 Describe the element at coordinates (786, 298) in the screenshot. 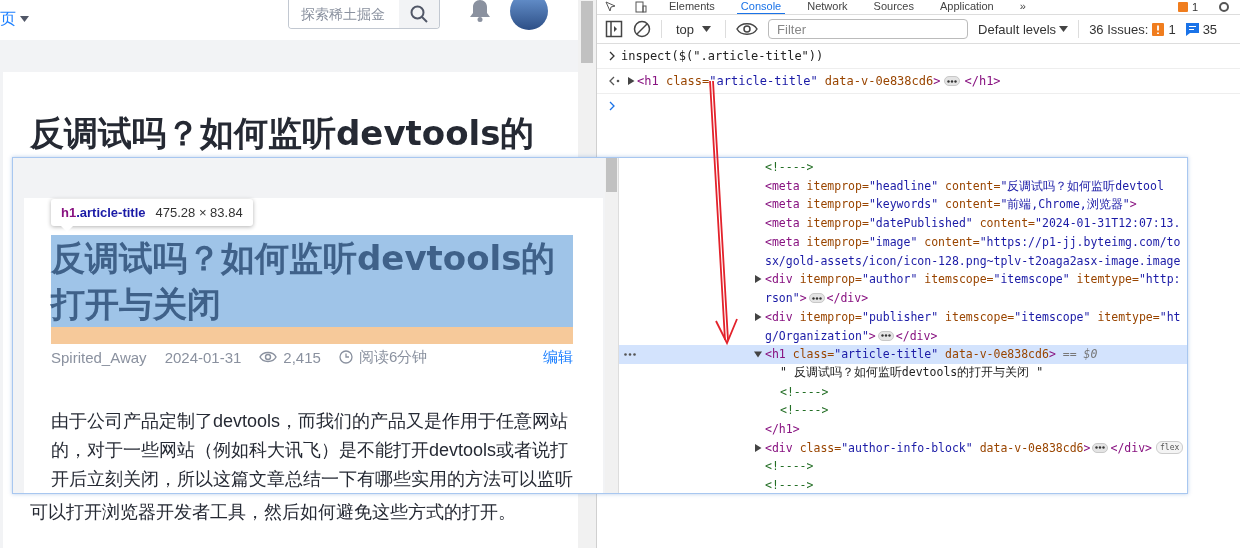

I see `code-text: rson">` at that location.